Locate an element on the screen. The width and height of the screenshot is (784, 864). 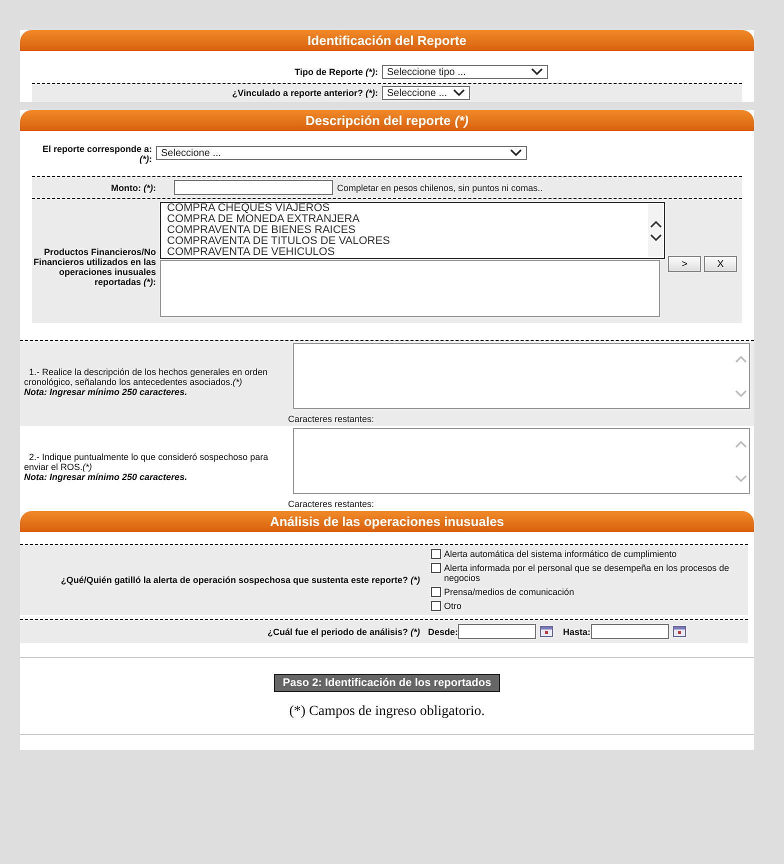
section-header: Identificación del Reporte is located at coordinates (387, 40).